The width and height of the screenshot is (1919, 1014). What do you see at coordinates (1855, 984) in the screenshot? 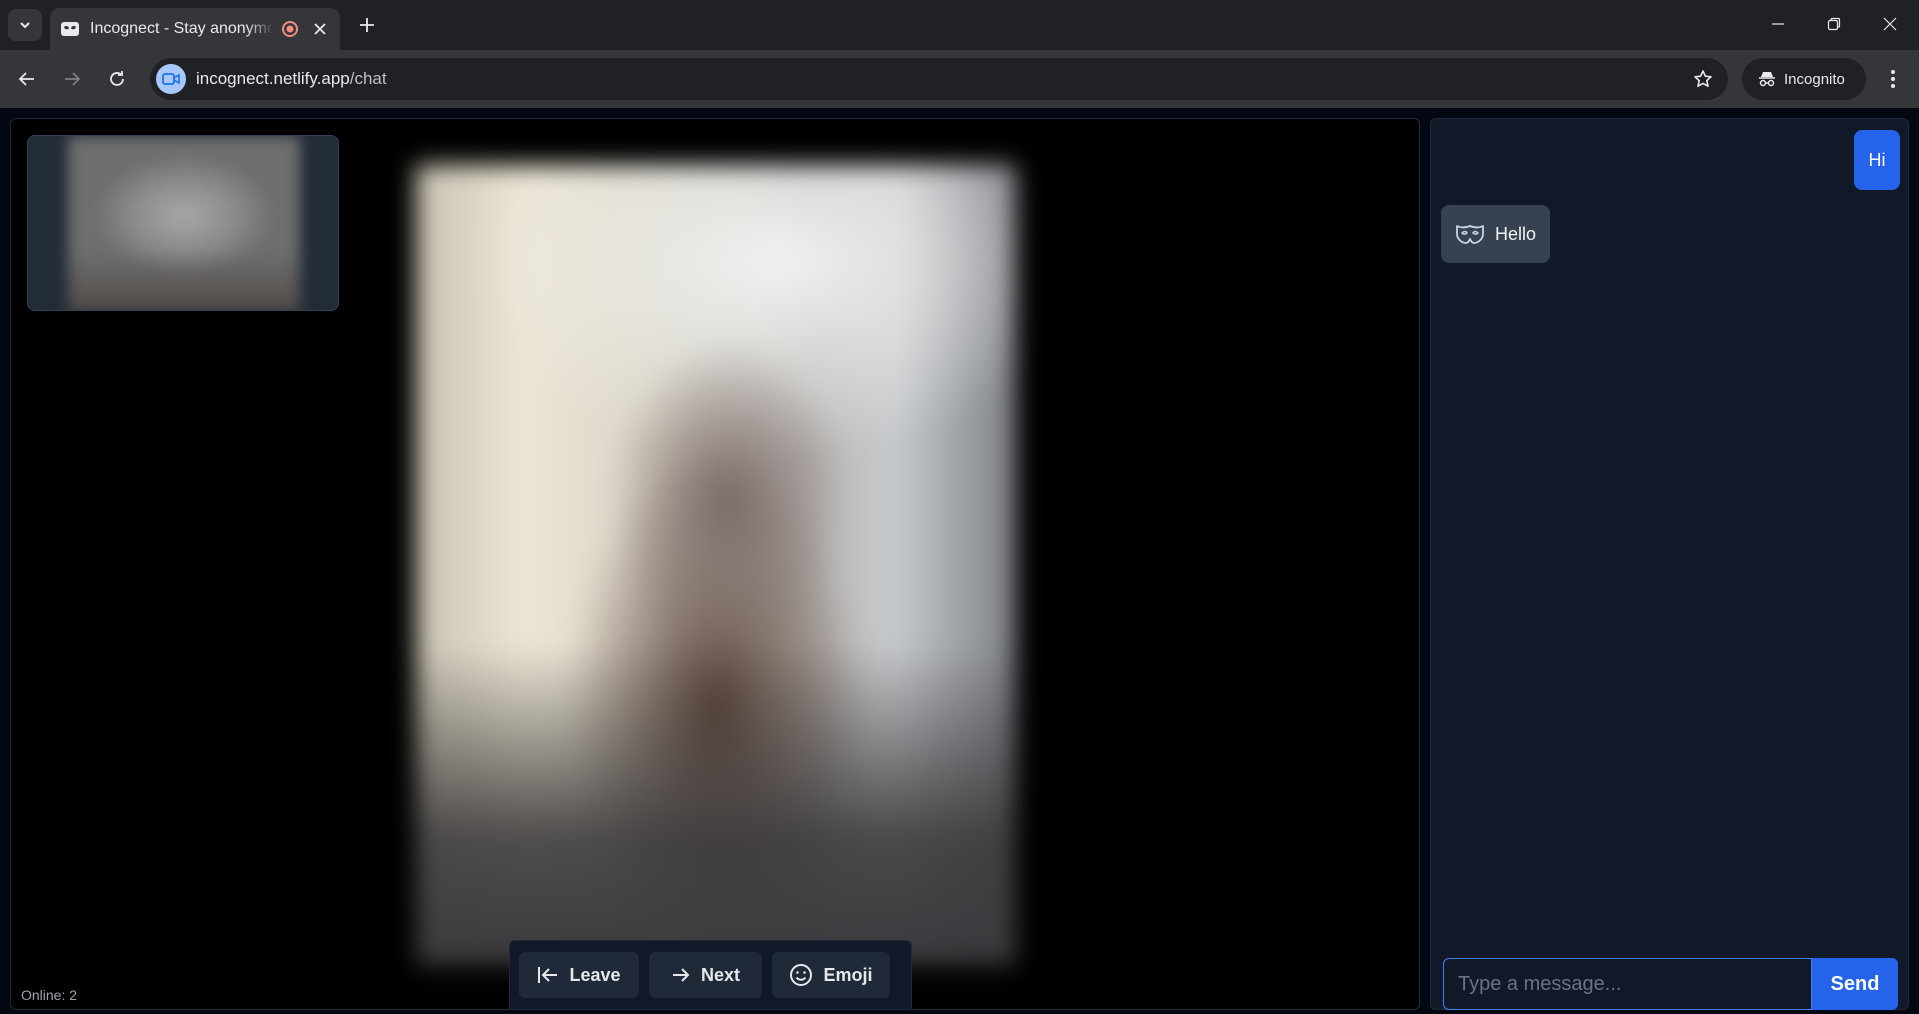
I see `send-button: Send` at bounding box center [1855, 984].